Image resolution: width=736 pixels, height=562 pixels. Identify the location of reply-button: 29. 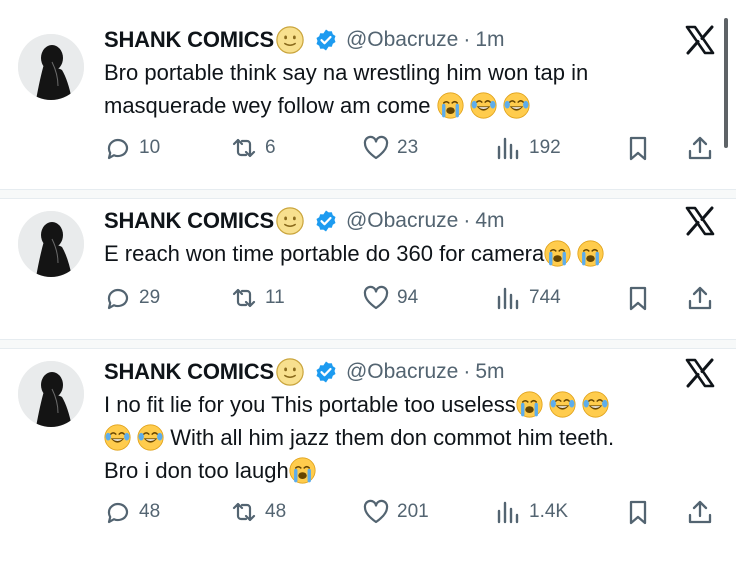
(132, 298).